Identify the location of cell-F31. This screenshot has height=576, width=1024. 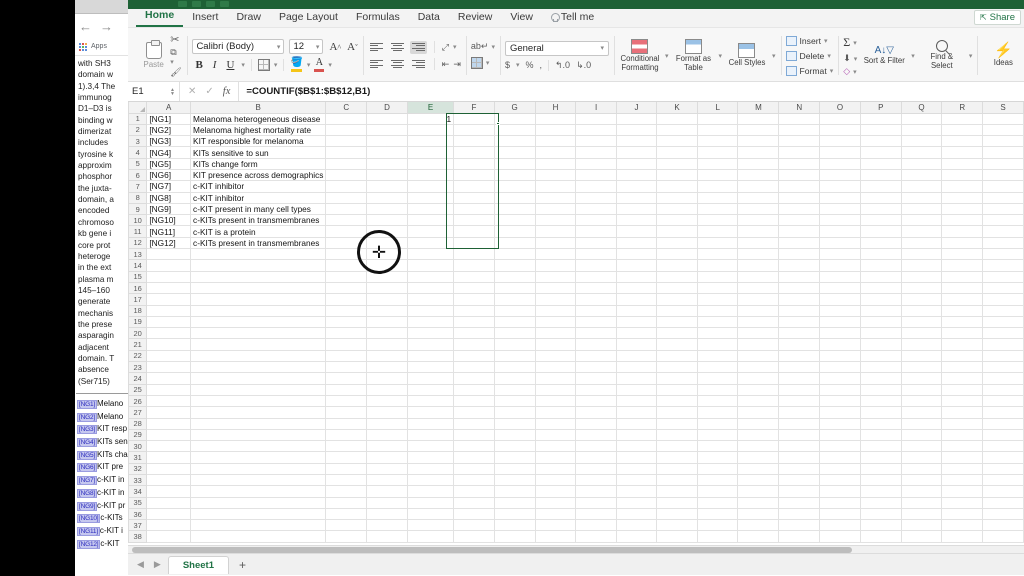
(474, 457).